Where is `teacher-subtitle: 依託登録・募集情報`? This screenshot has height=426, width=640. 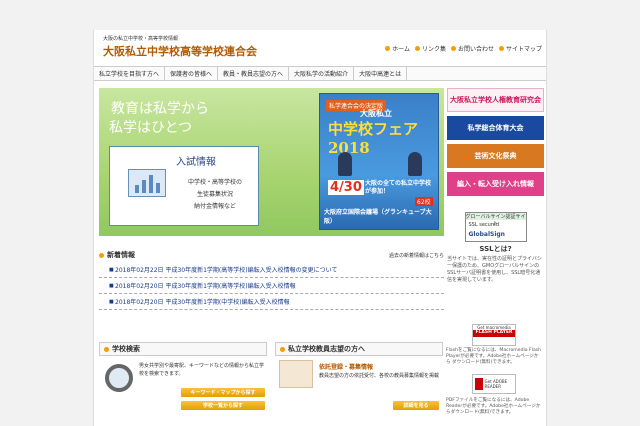
teacher-subtitle: 依託登録・募集情報 is located at coordinates (346, 367).